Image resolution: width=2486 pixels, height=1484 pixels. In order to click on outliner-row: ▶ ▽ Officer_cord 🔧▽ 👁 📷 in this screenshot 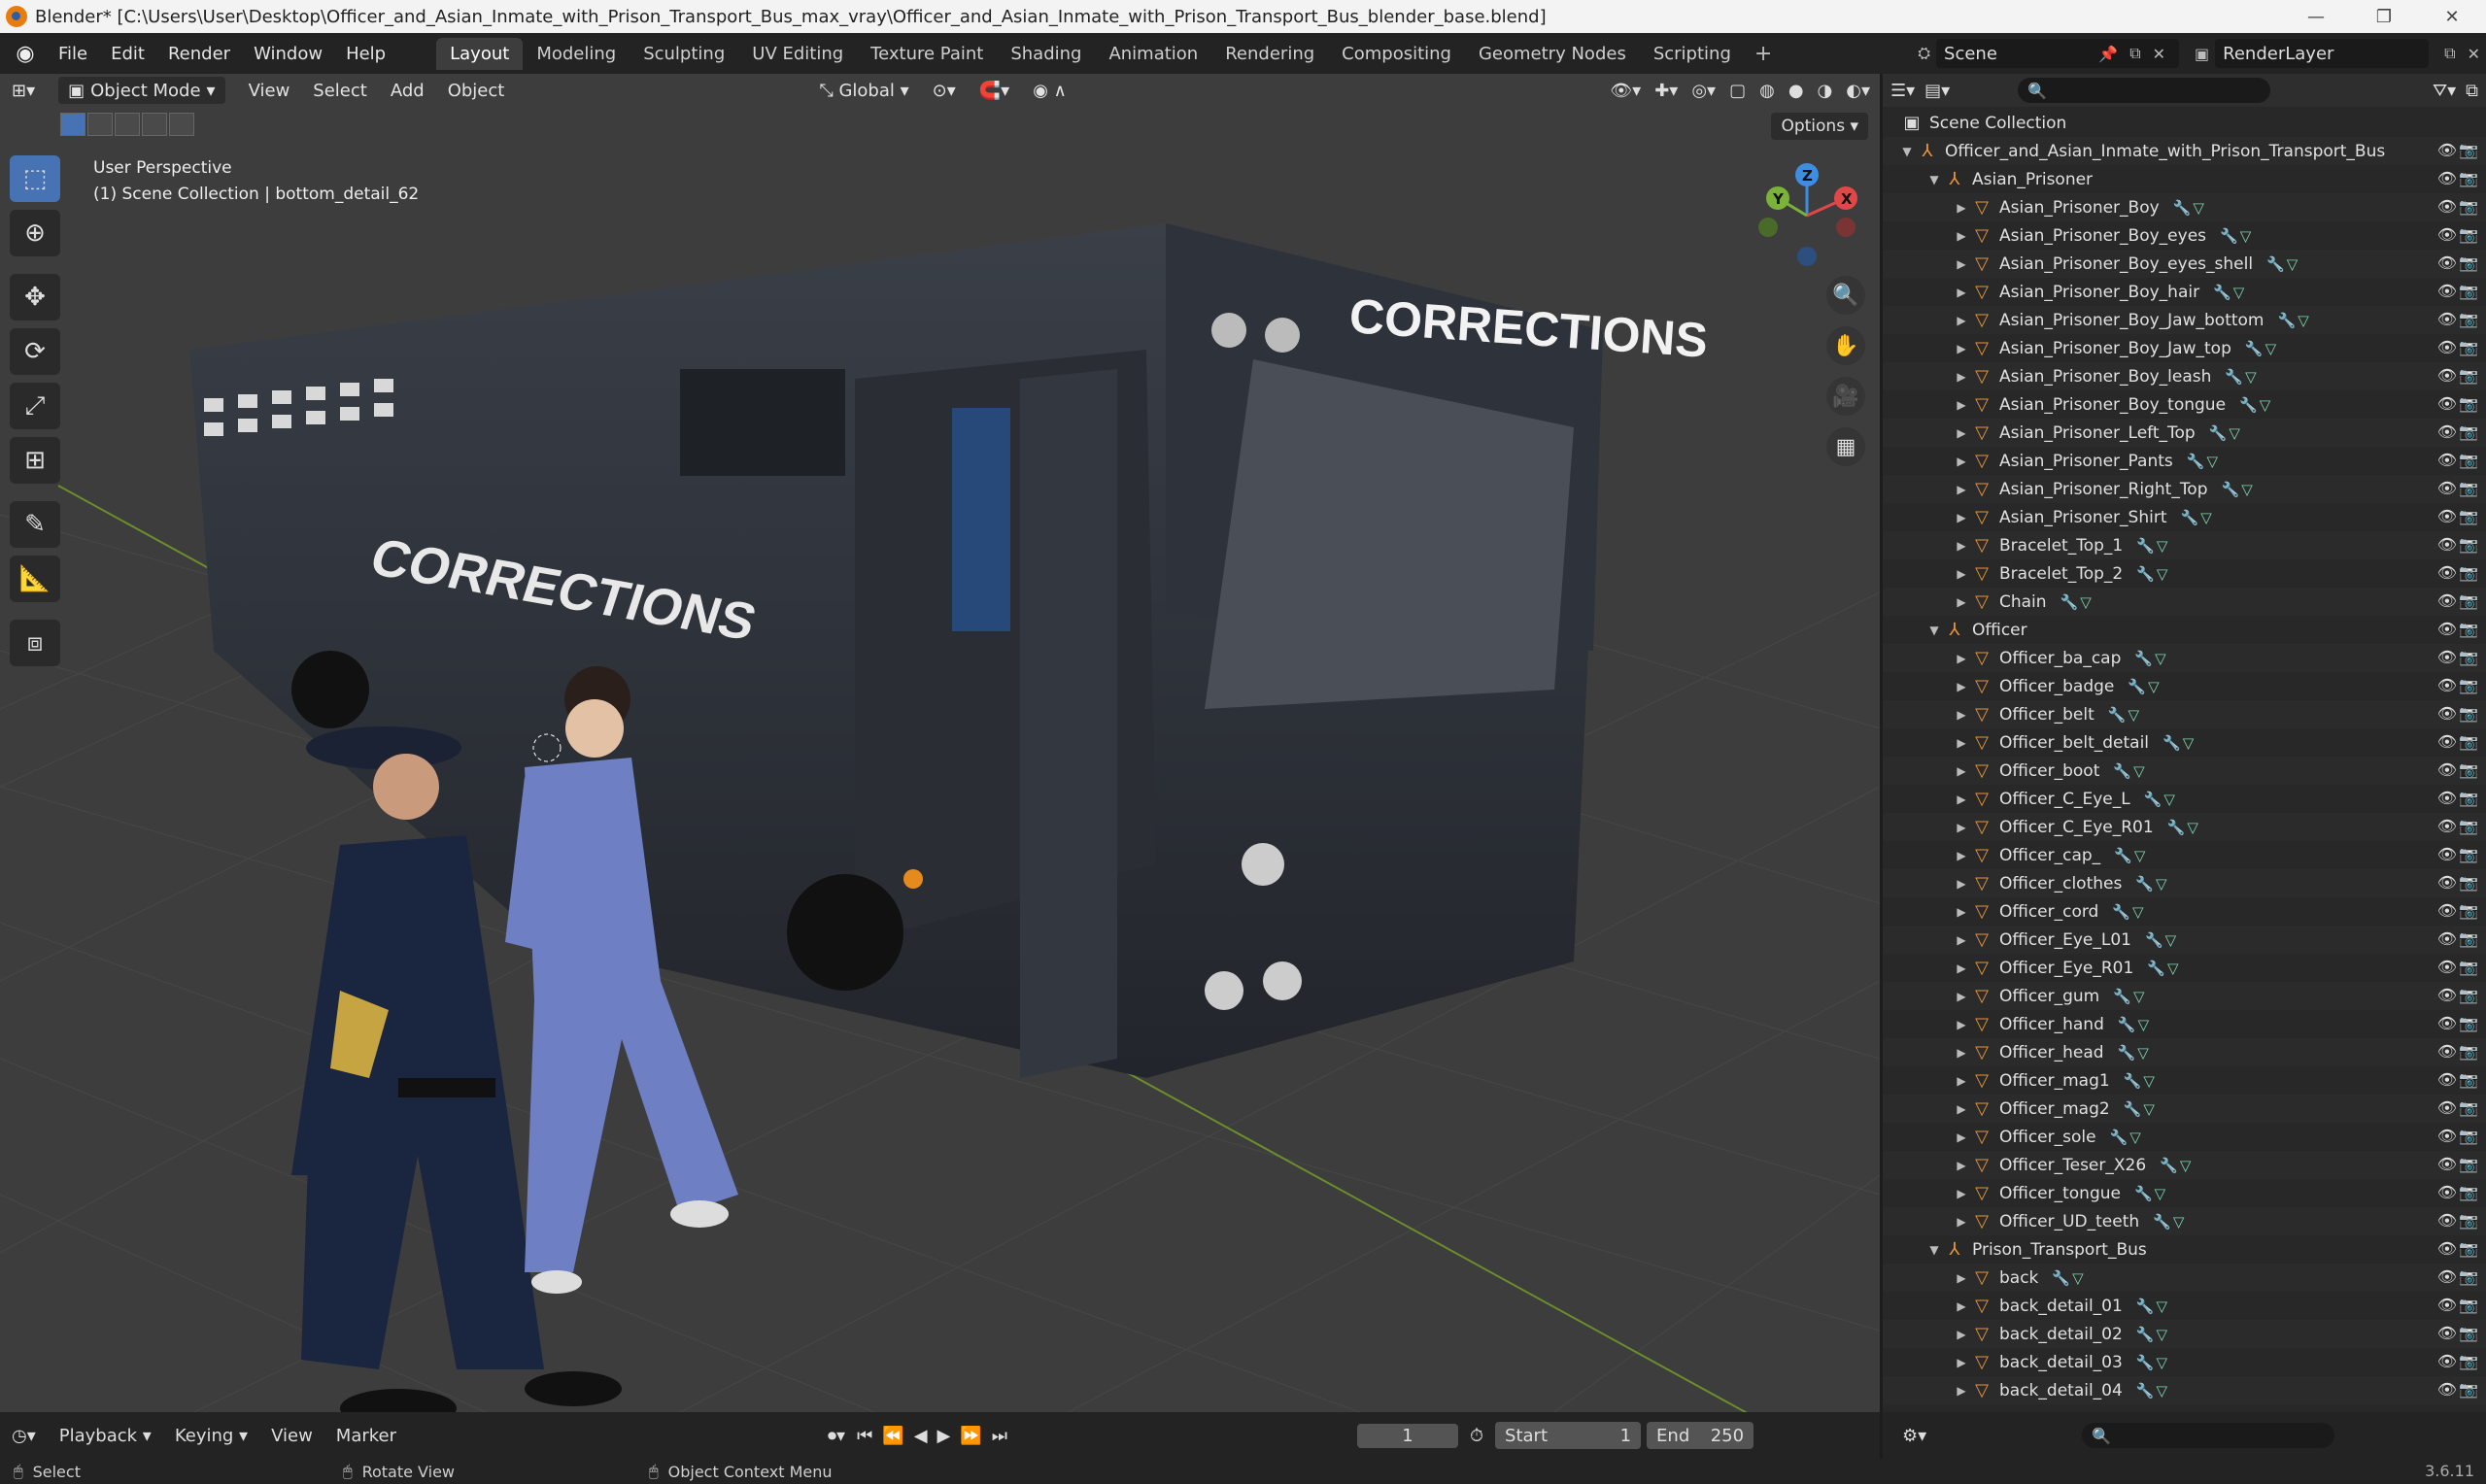, I will do `click(2184, 911)`.